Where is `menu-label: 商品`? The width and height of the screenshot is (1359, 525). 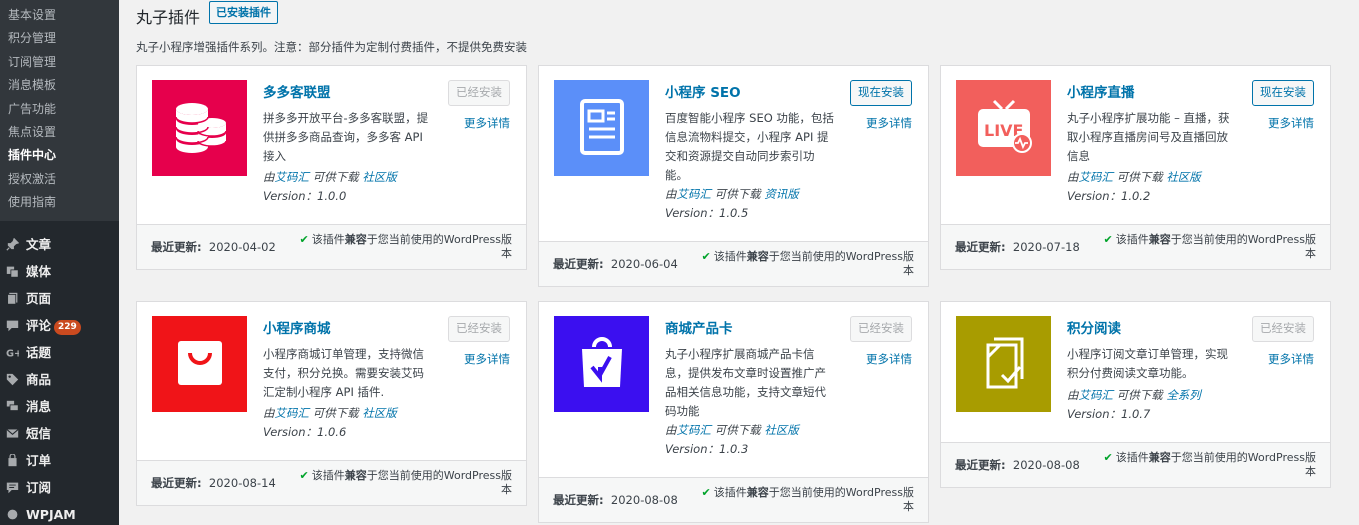 menu-label: 商品 is located at coordinates (39, 379).